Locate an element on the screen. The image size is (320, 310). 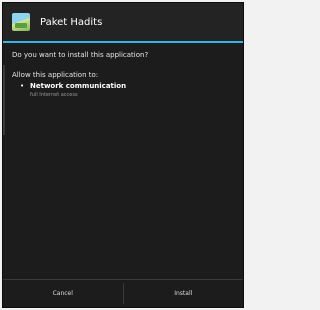
permission-title: Network communication is located at coordinates (78, 86).